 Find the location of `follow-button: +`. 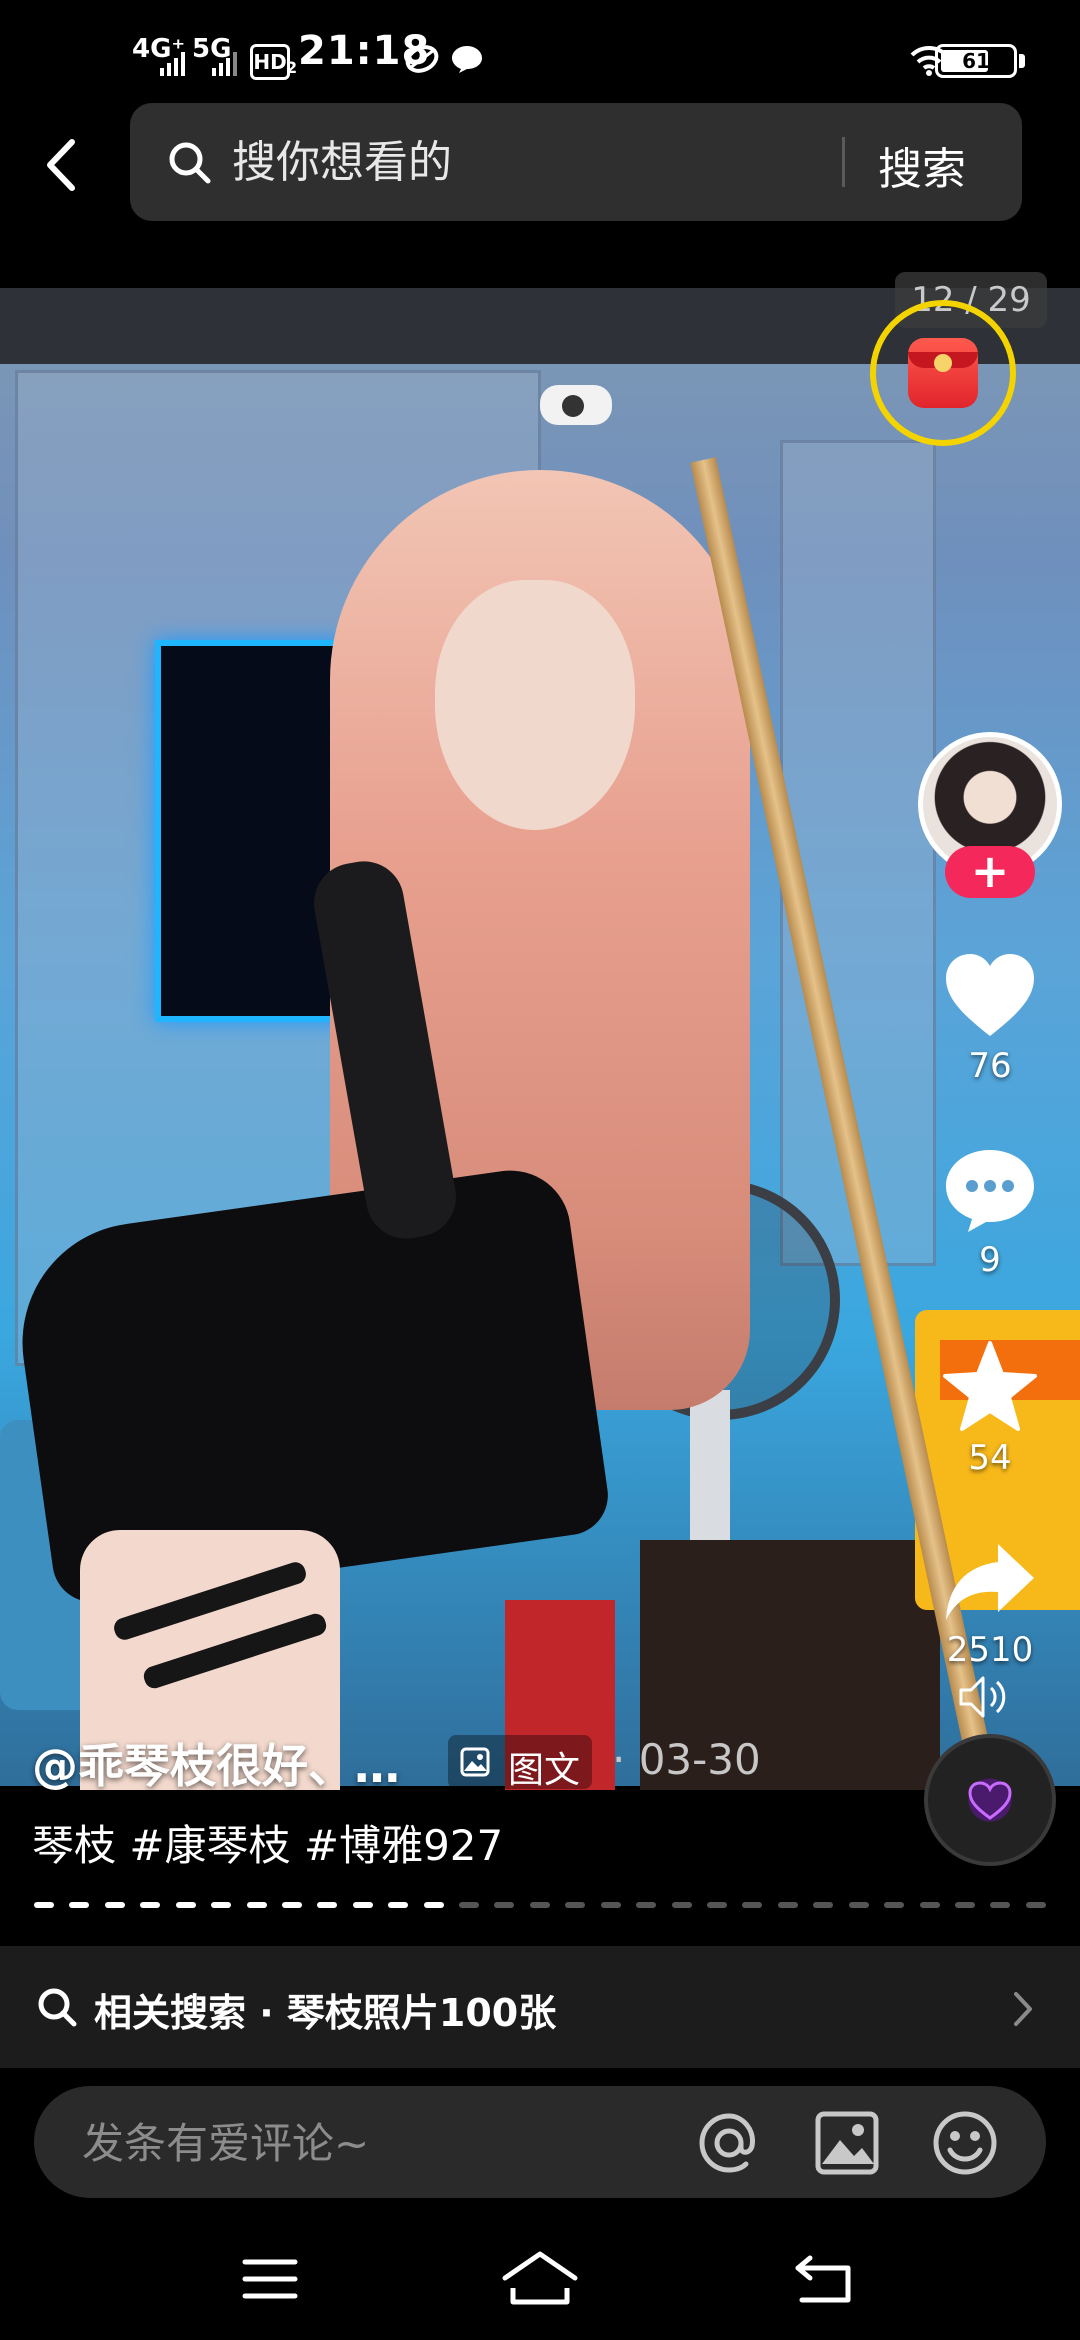

follow-button: + is located at coordinates (990, 872).